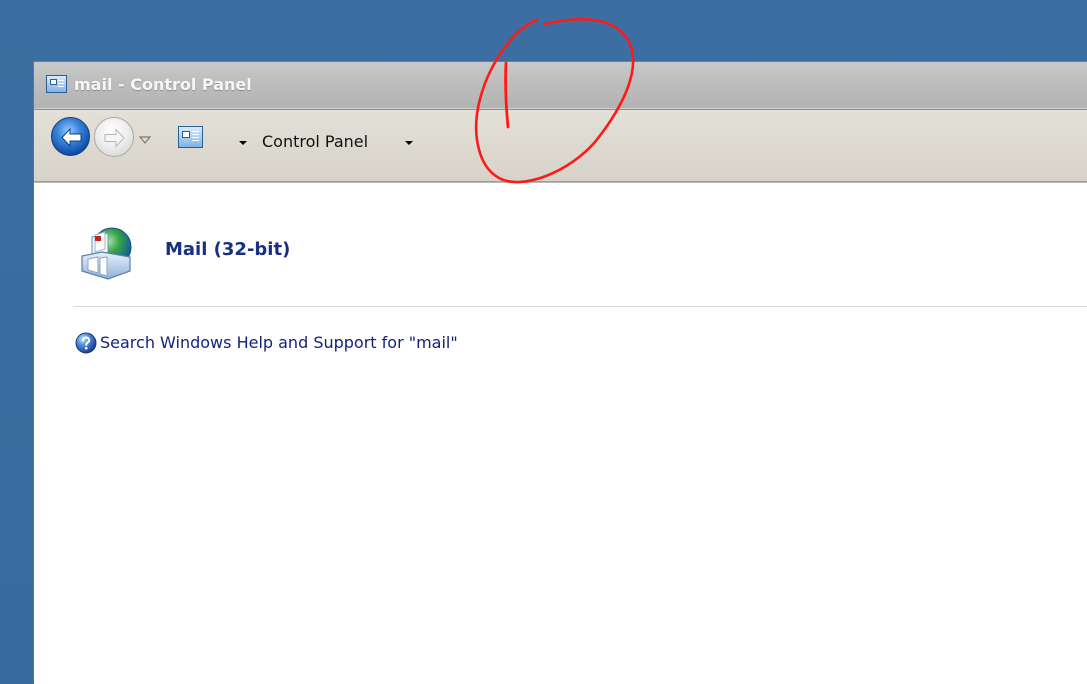 This screenshot has height=684, width=1087. I want to click on back-arrow-icon, so click(71, 137).